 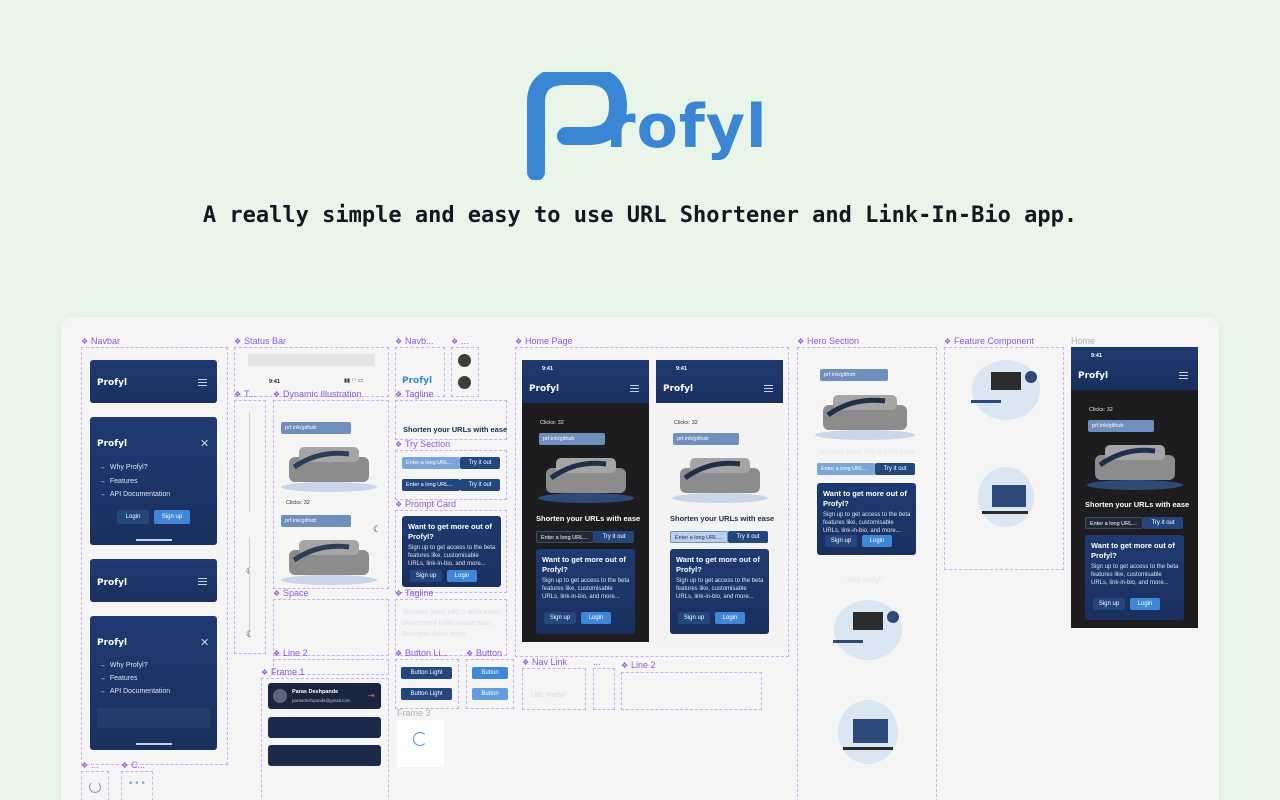 What do you see at coordinates (290, 653) in the screenshot?
I see `frame-label-line2: ❖ Line 2` at bounding box center [290, 653].